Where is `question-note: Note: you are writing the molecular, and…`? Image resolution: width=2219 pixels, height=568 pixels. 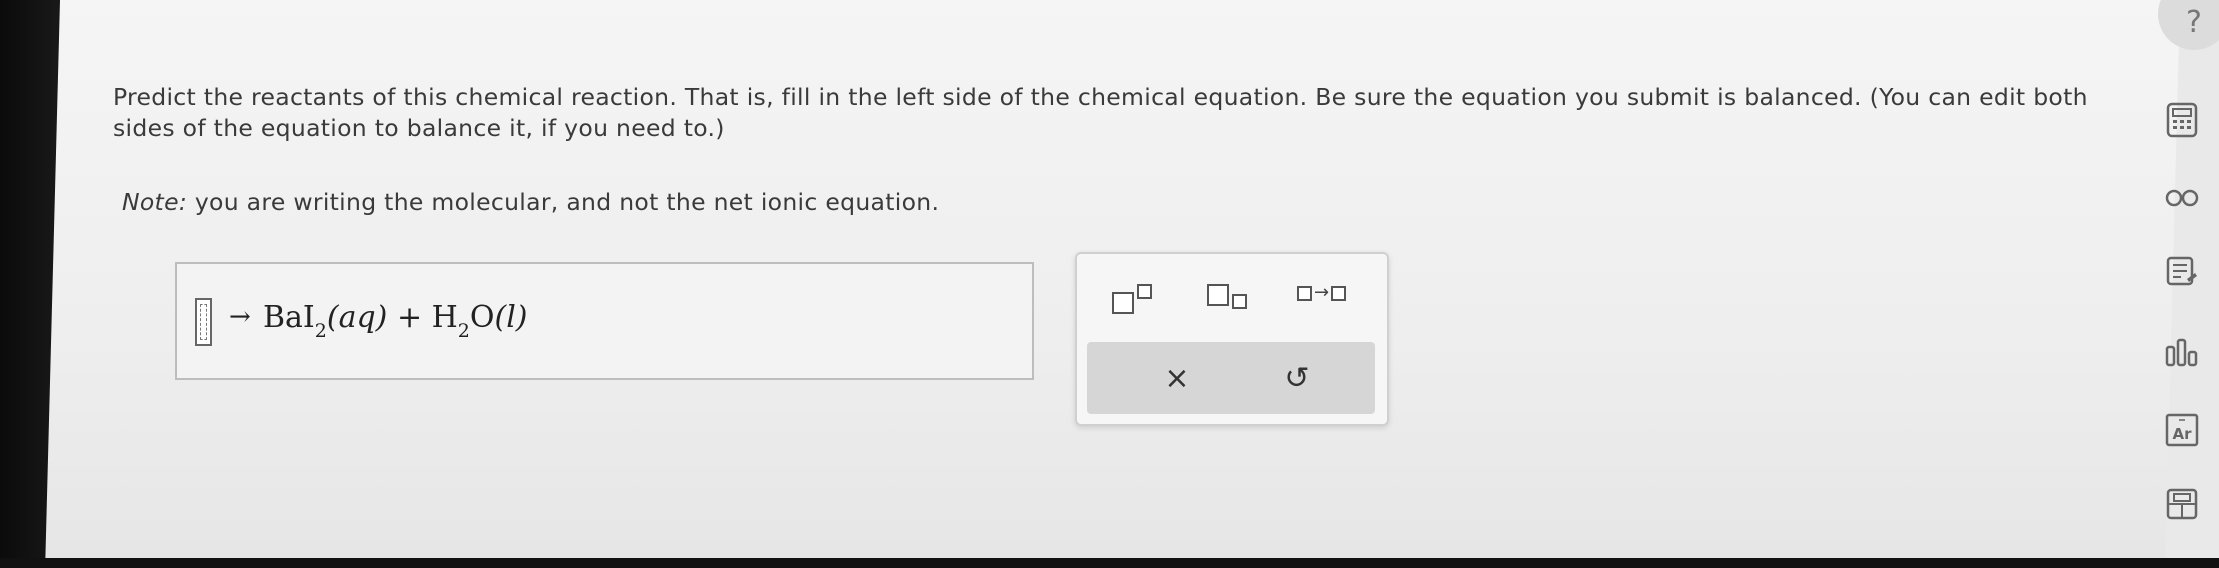 question-note: Note: you are writing the molecular, and… is located at coordinates (530, 202).